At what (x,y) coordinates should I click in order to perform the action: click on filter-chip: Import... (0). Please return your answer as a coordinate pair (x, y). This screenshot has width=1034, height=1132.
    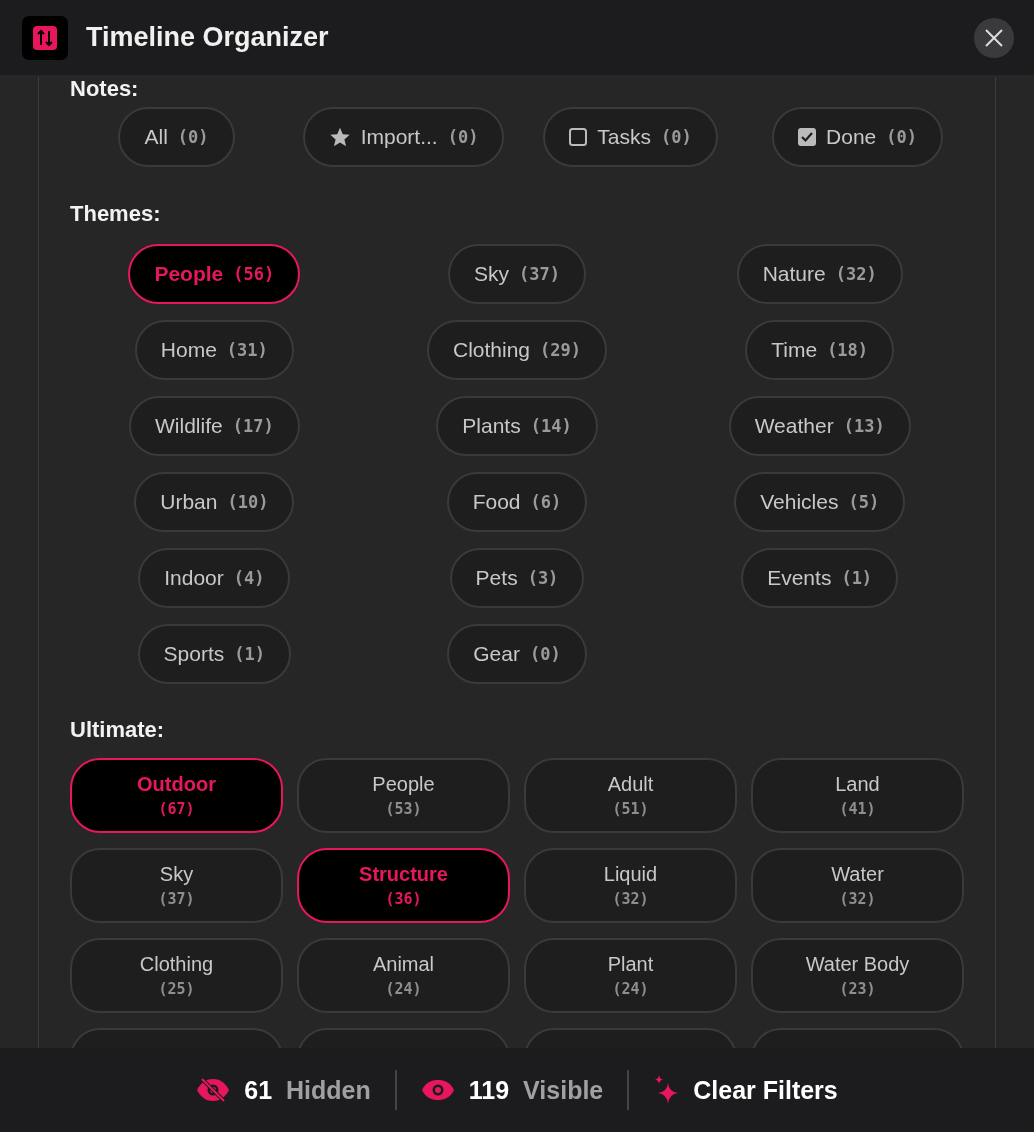
    Looking at the image, I should click on (403, 137).